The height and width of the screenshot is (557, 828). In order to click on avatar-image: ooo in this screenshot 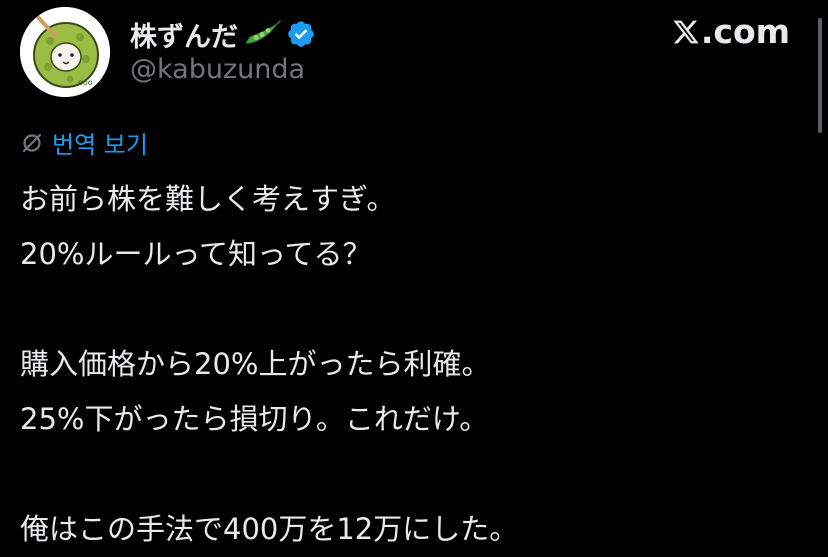, I will do `click(65, 52)`.